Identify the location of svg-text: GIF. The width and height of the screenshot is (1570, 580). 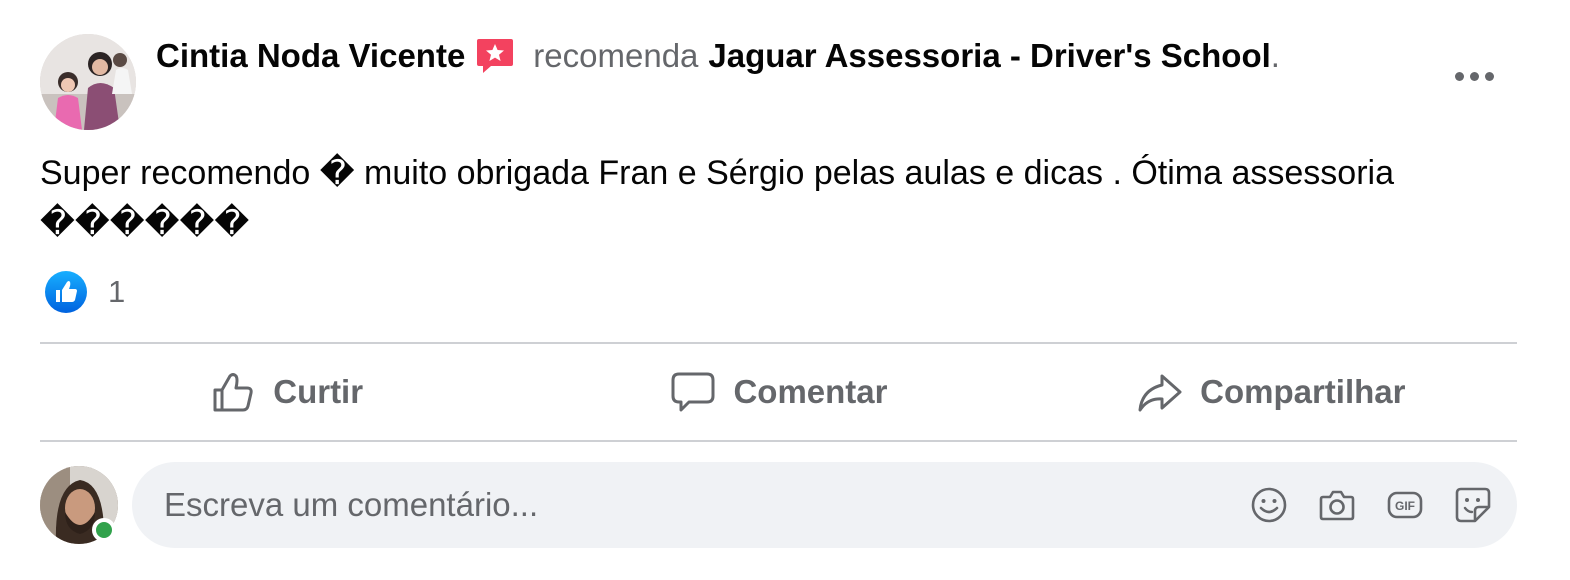
(1405, 506).